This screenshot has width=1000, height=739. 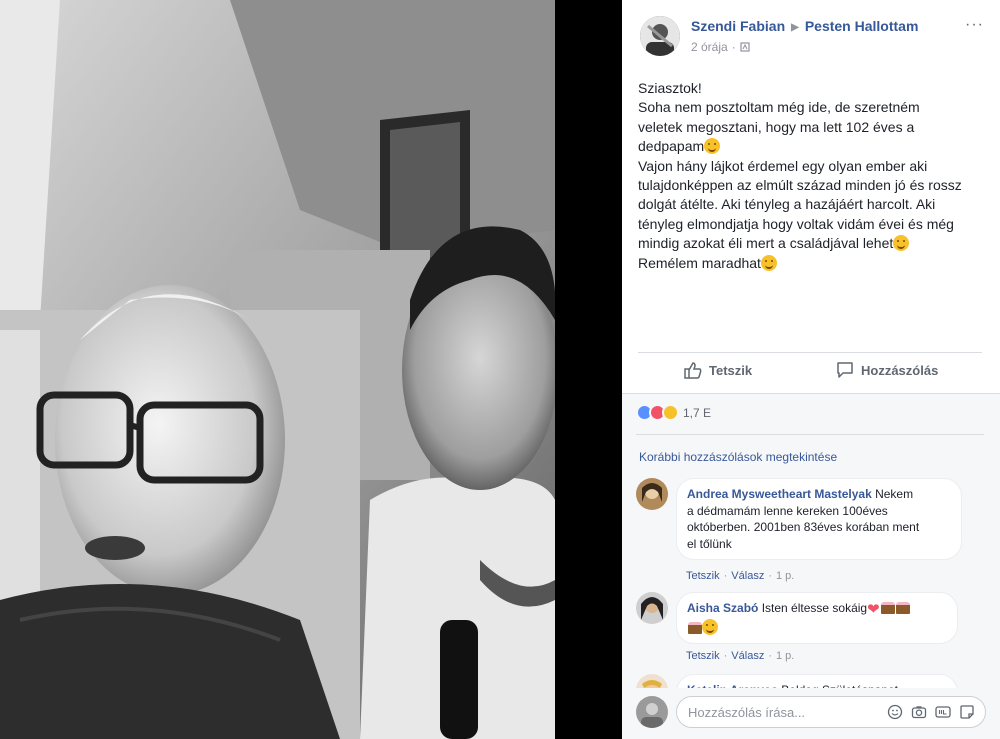 I want to click on post-meta: 2 órája ·, so click(x=720, y=47).